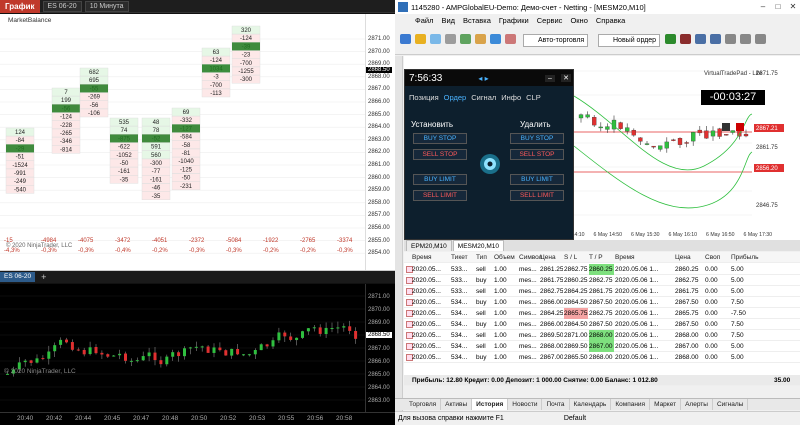 This screenshot has height=425, width=800. I want to click on column-header: Объем, so click(504, 257).